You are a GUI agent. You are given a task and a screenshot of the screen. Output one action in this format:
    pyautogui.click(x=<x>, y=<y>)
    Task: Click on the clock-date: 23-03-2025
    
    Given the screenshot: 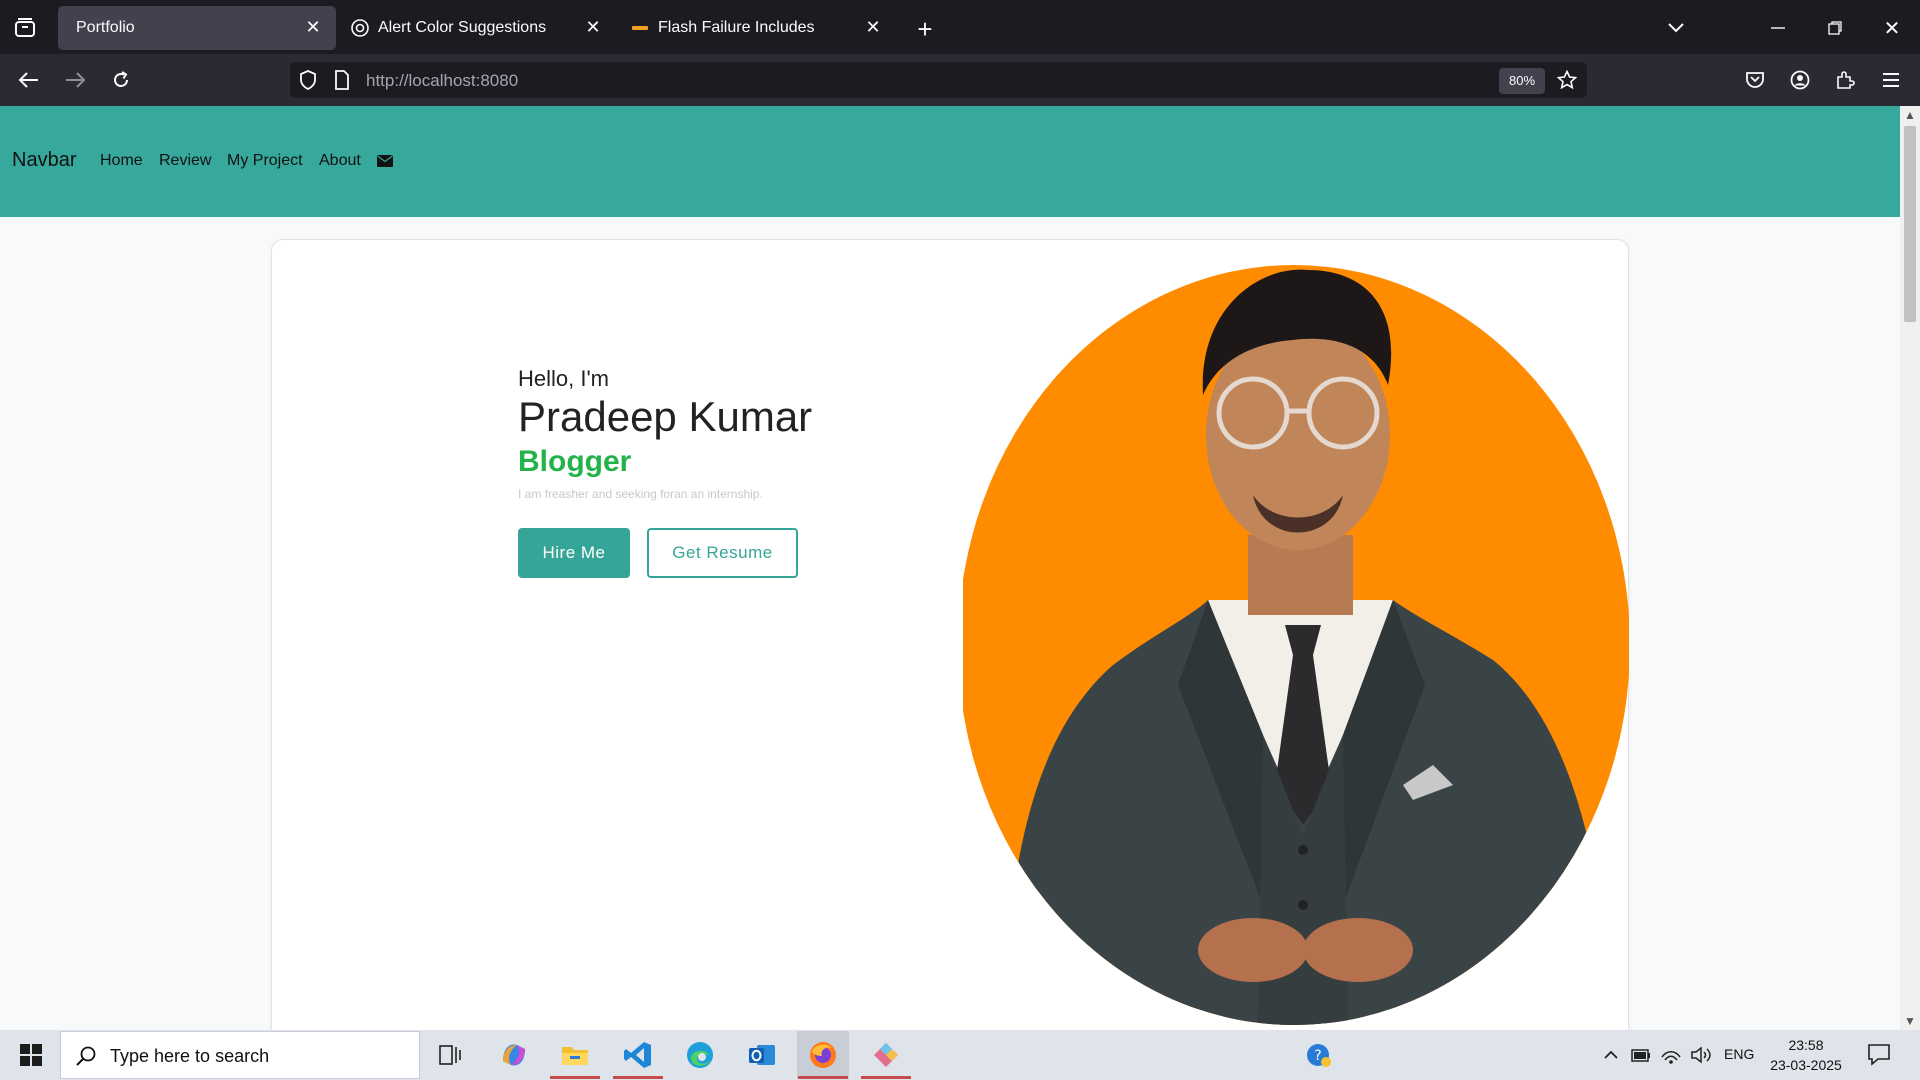 What is the action you would take?
    pyautogui.click(x=1806, y=1065)
    